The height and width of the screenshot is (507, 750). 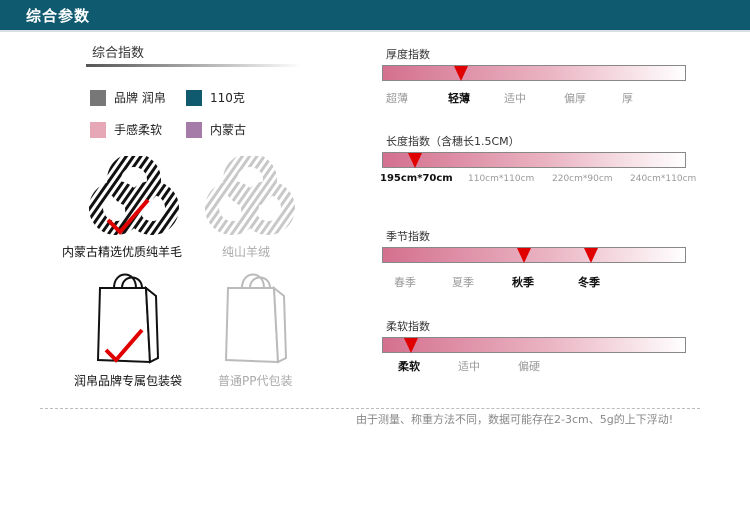 I want to click on legend-item-feel: 手感柔软, so click(x=126, y=129).